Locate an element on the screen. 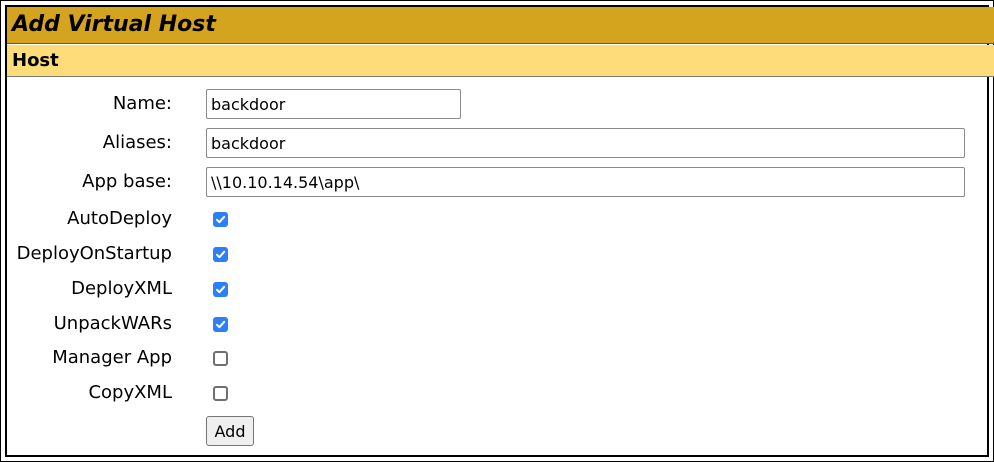 The image size is (994, 462). aliases-label: Aliases: is located at coordinates (137, 142).